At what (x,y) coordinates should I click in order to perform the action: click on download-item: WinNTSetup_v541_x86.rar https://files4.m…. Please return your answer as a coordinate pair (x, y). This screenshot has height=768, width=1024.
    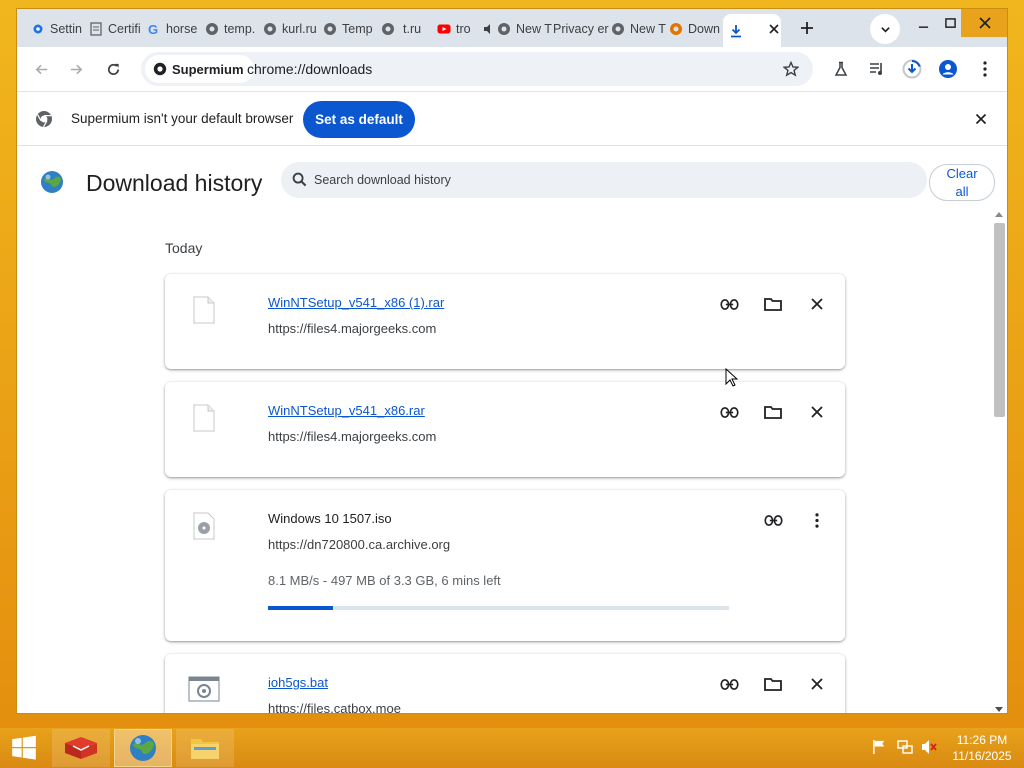
    Looking at the image, I should click on (505, 429).